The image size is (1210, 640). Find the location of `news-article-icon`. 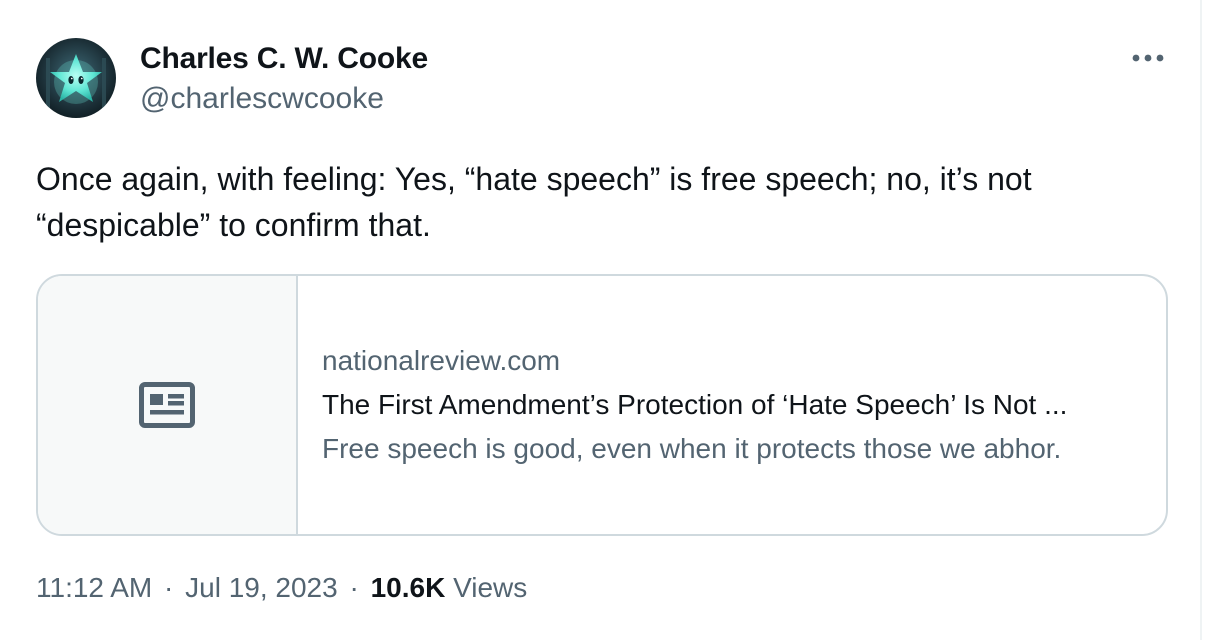

news-article-icon is located at coordinates (167, 405).